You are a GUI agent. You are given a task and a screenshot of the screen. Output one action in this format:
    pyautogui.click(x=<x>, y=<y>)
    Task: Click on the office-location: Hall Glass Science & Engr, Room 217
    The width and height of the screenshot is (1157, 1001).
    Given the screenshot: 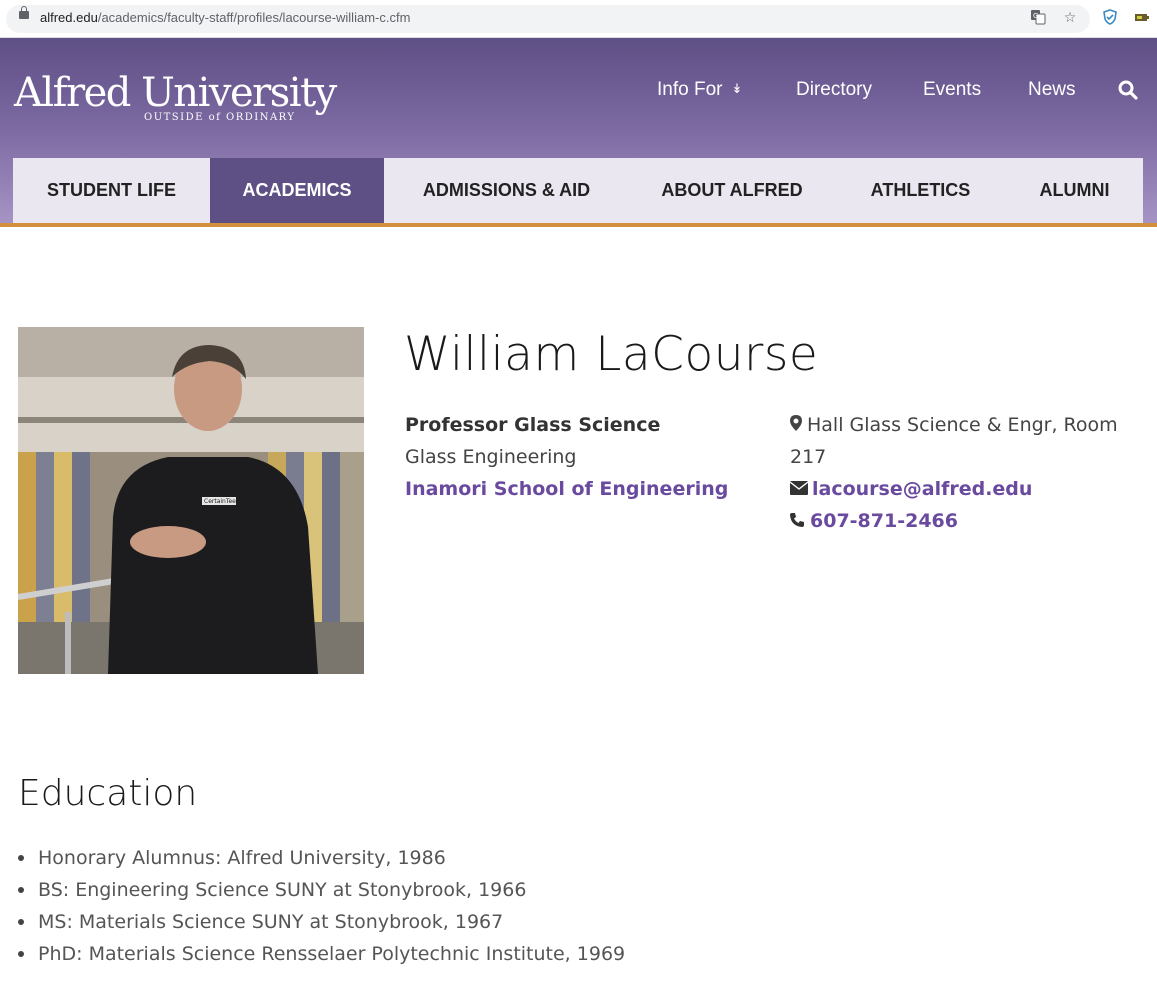 What is the action you would take?
    pyautogui.click(x=965, y=441)
    